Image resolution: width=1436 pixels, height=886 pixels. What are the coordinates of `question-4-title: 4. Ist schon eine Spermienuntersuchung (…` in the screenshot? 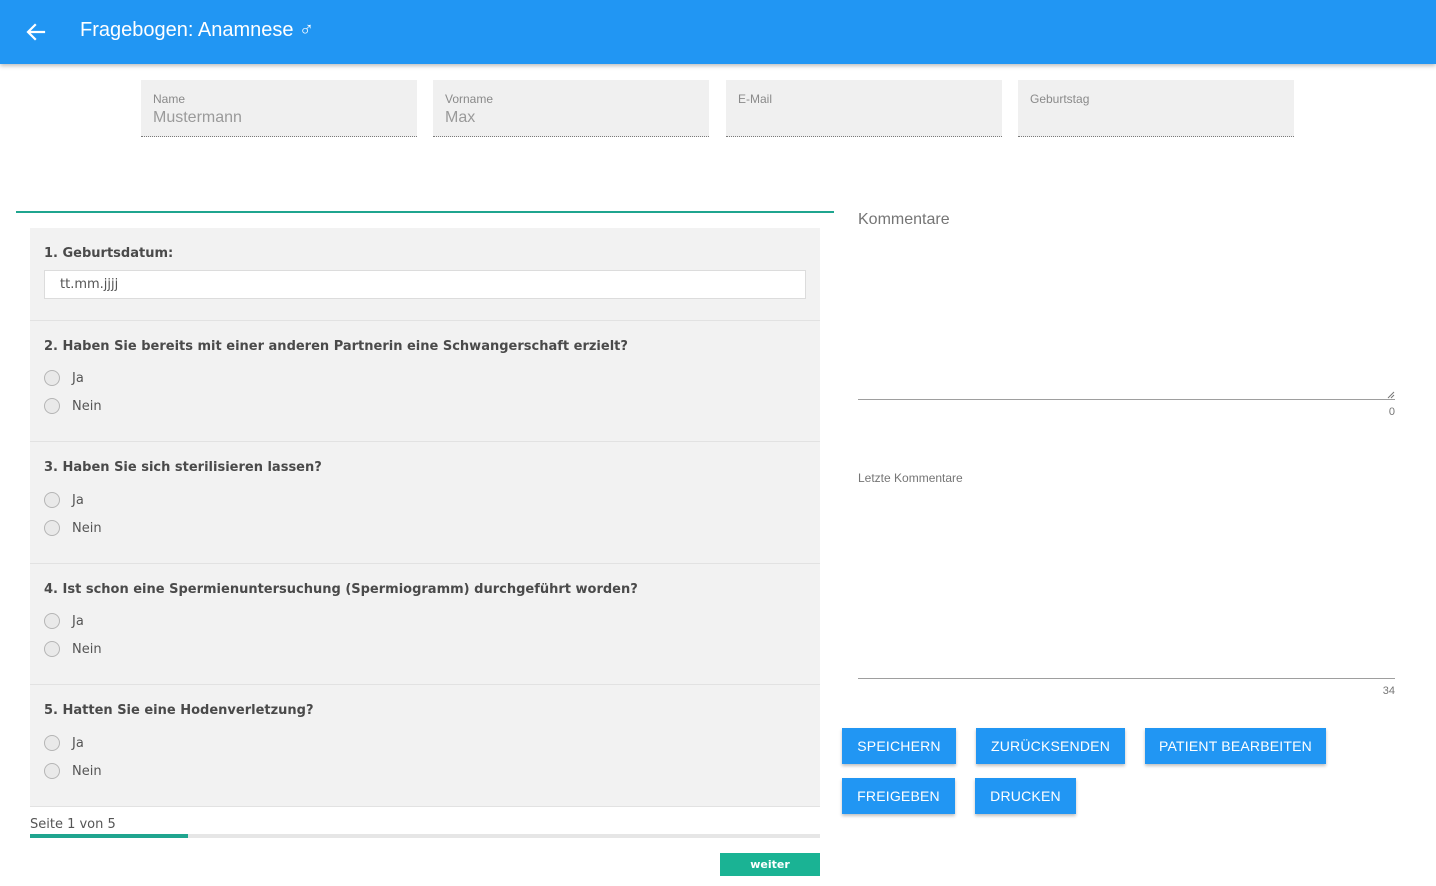 It's located at (341, 589).